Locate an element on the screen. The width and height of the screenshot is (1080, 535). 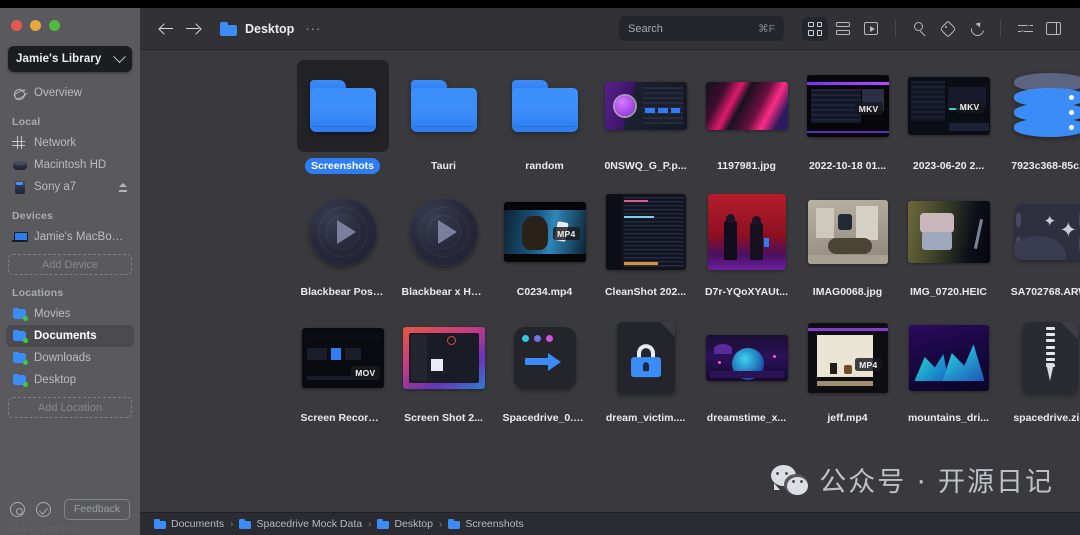
add-device-button: Add Device is located at coordinates (70, 264).